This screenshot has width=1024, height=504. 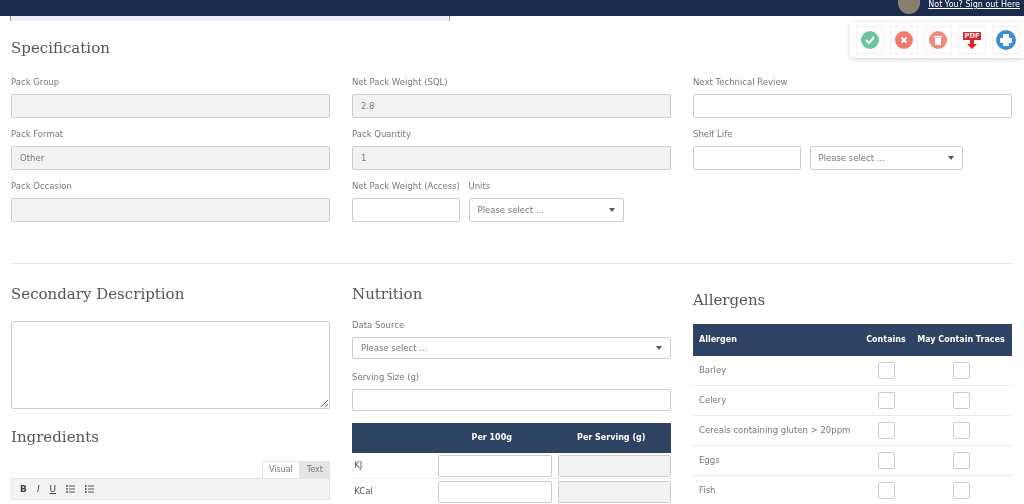 I want to click on delete-button, so click(x=938, y=40).